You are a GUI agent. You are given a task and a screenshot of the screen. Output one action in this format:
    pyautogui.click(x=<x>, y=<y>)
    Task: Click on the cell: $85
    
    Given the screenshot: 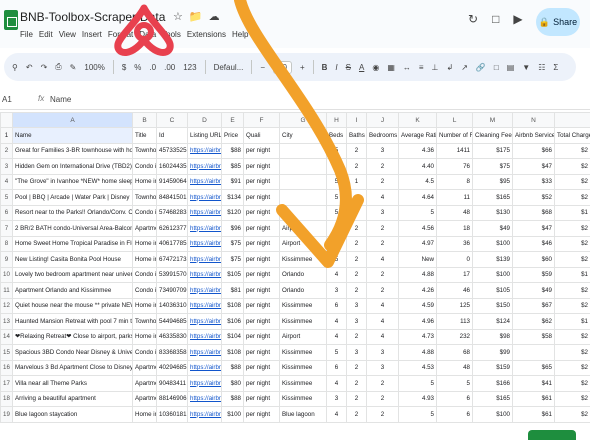 What is the action you would take?
    pyautogui.click(x=232, y=166)
    